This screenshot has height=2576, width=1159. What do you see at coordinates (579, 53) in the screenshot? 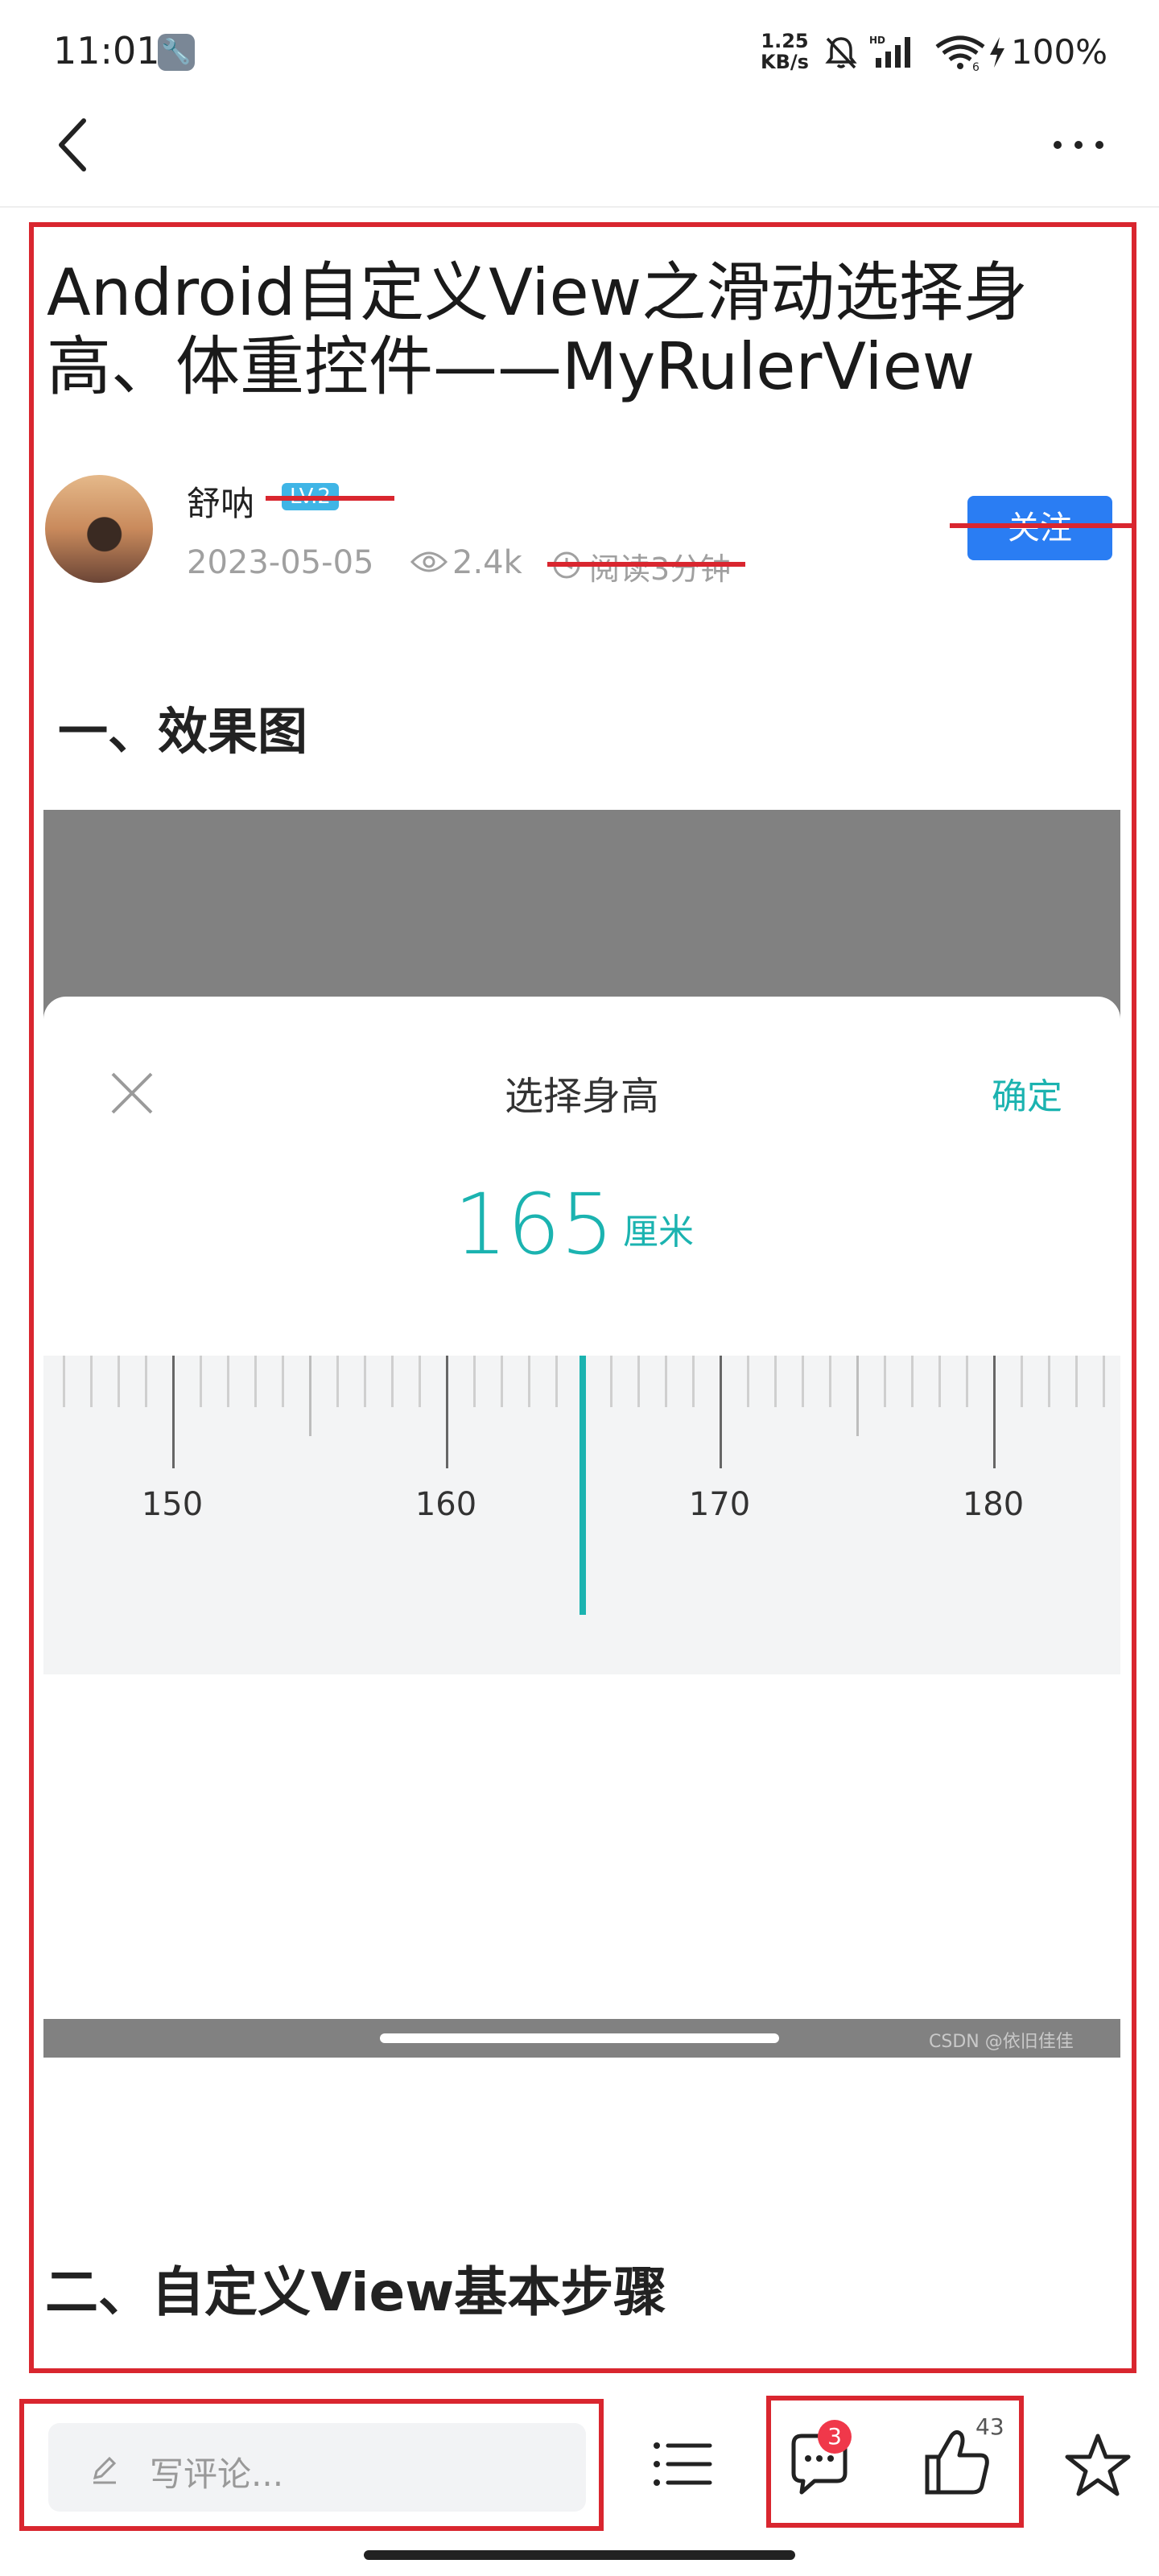
I see `status-bar: 11:01 🔧 1.25 KB/s HD 6 100%` at bounding box center [579, 53].